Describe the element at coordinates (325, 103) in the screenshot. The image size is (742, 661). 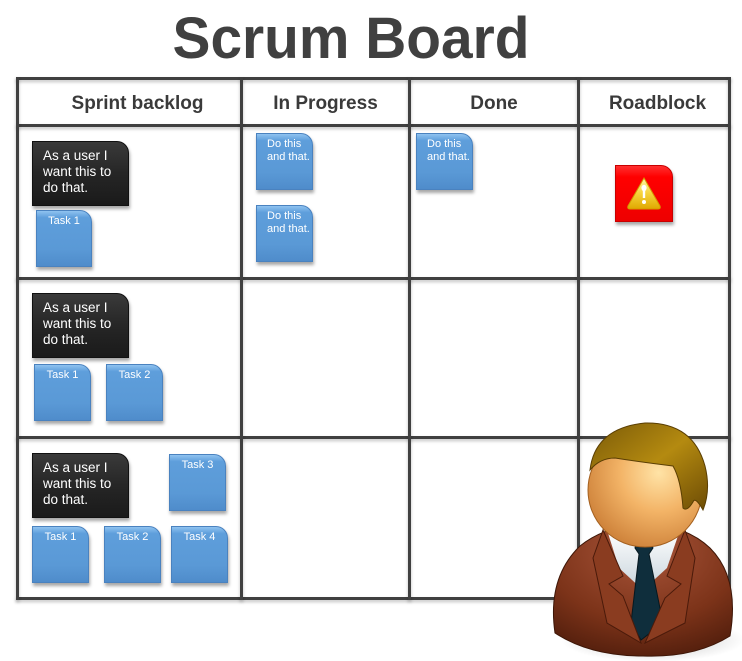
I see `column-header-in-progress: In Progress` at that location.